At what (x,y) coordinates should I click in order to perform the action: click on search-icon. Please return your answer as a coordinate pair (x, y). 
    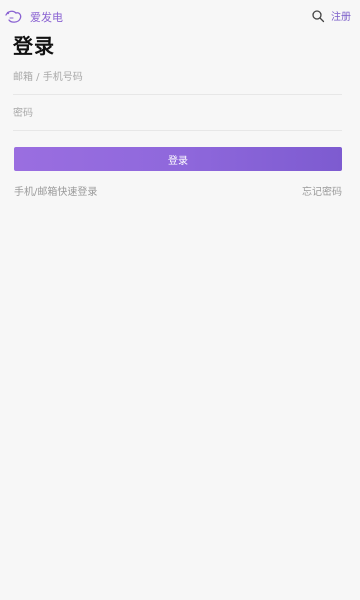
    Looking at the image, I should click on (318, 16).